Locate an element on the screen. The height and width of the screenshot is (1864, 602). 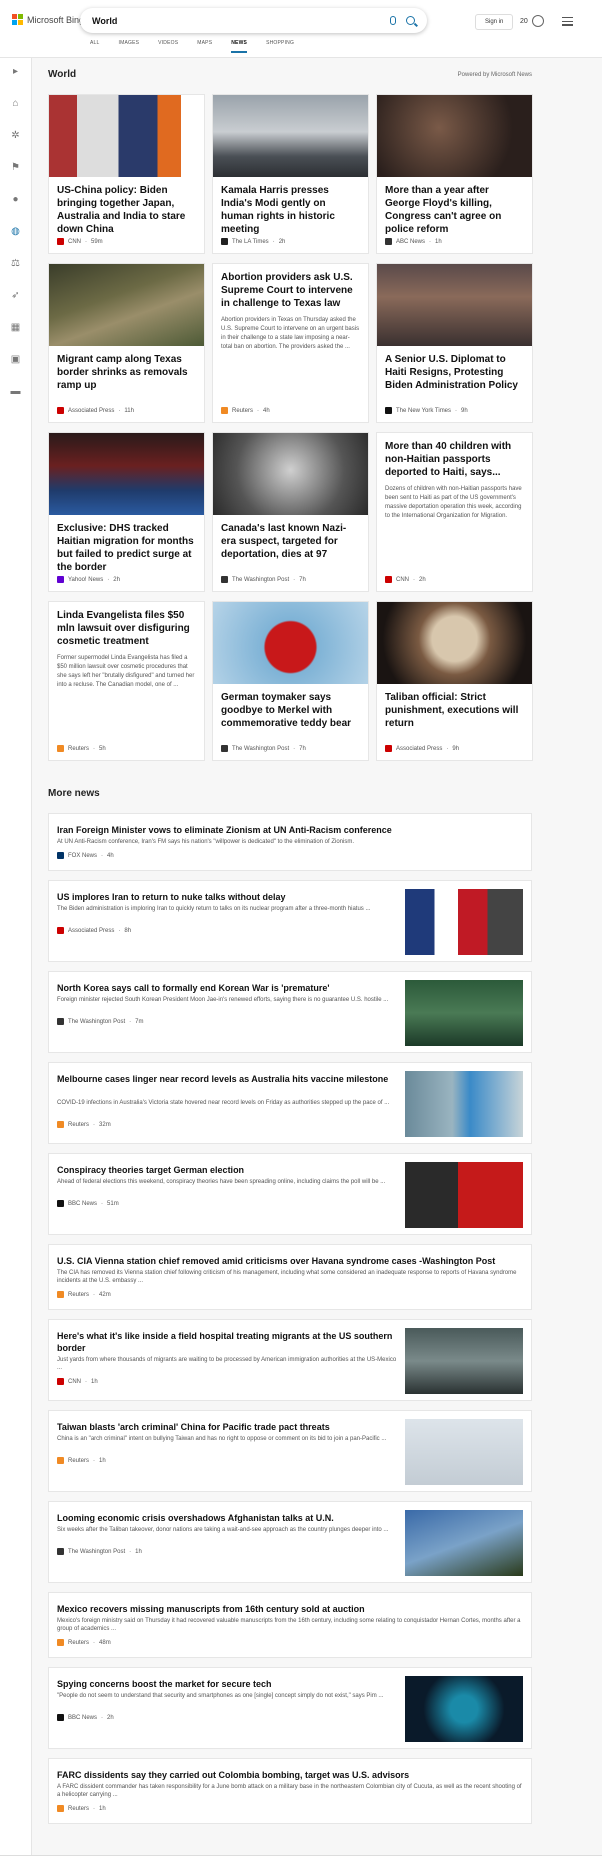
tab-images: IMAGES is located at coordinates (129, 45).